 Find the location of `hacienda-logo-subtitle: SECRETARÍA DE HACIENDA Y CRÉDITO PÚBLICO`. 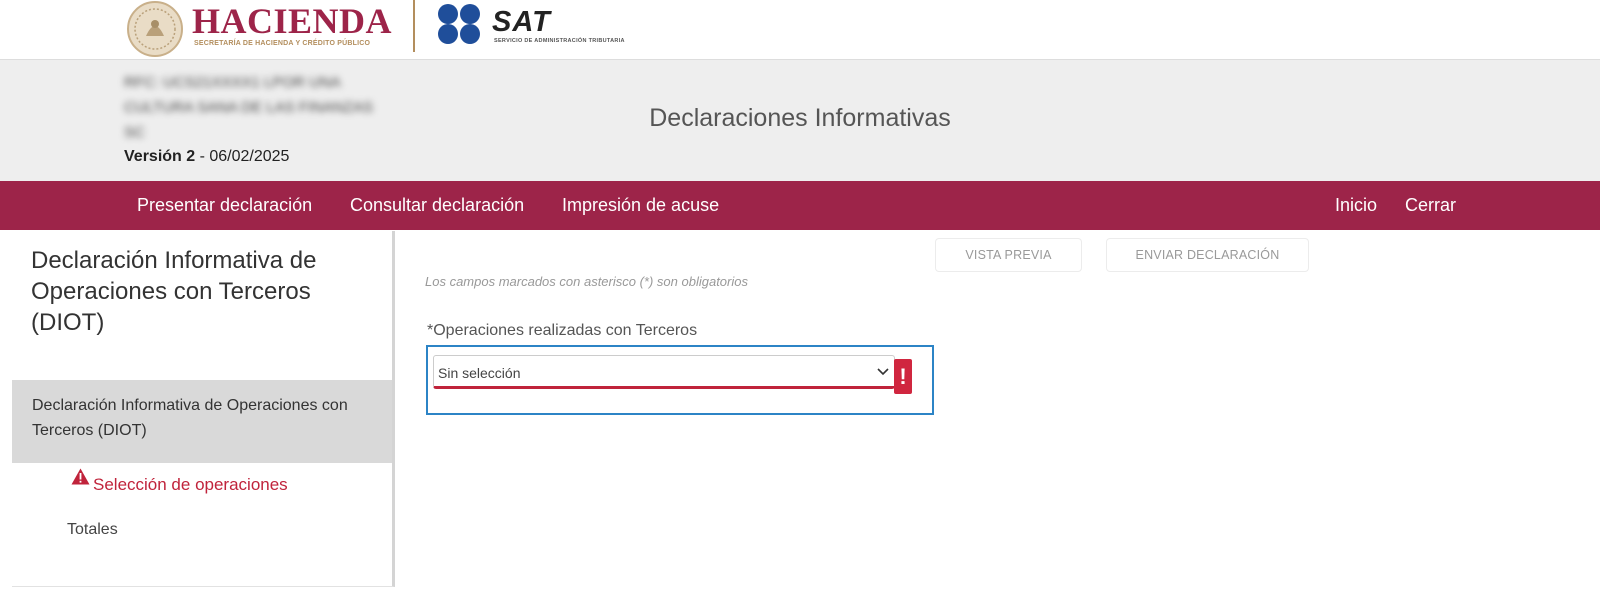

hacienda-logo-subtitle: SECRETARÍA DE HACIENDA Y CRÉDITO PÚBLICO is located at coordinates (282, 43).